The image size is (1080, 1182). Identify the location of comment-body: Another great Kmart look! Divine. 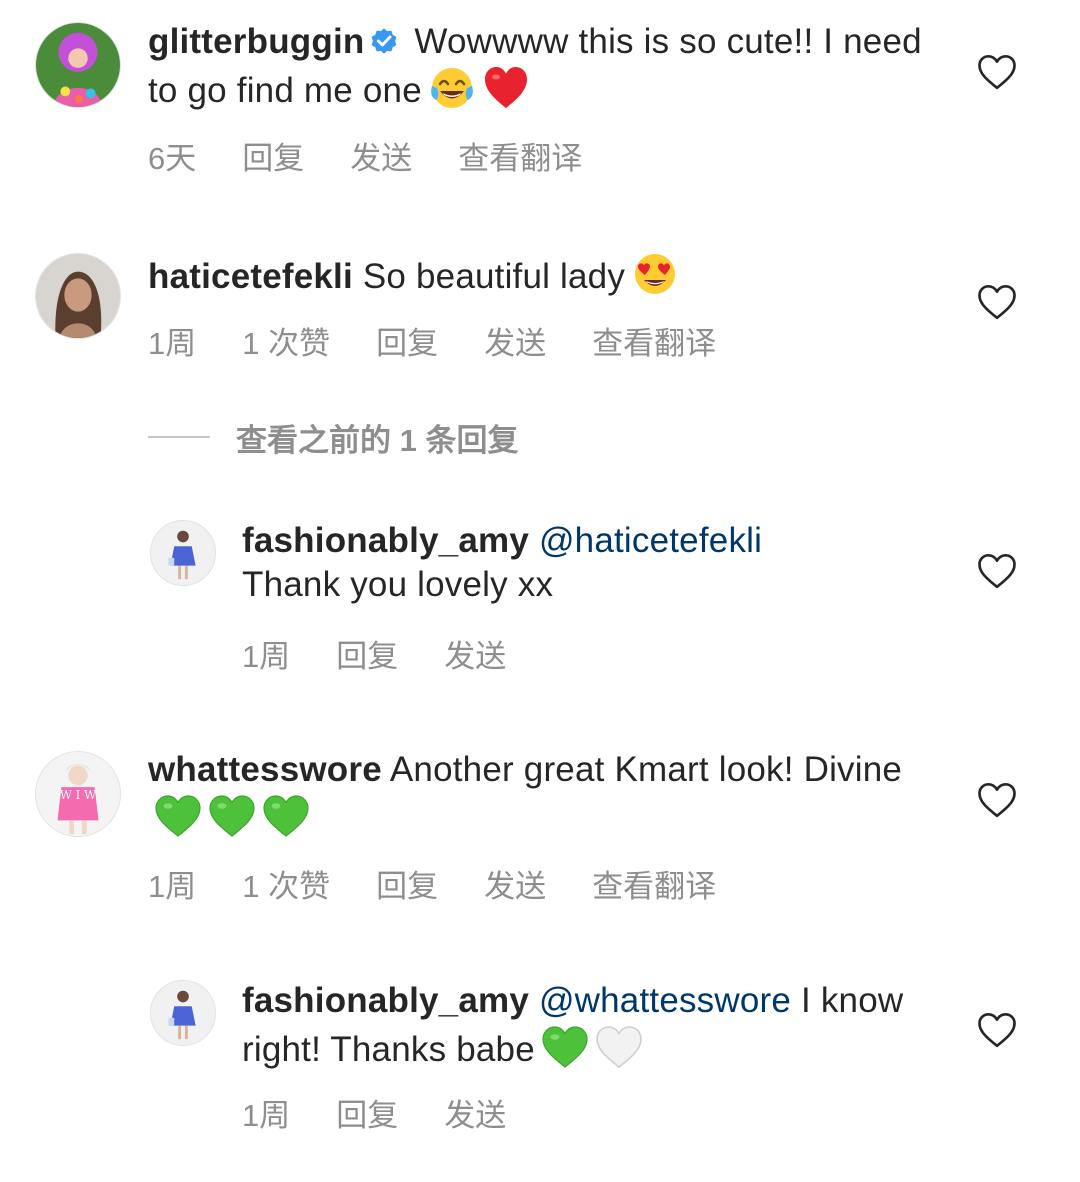
(646, 769).